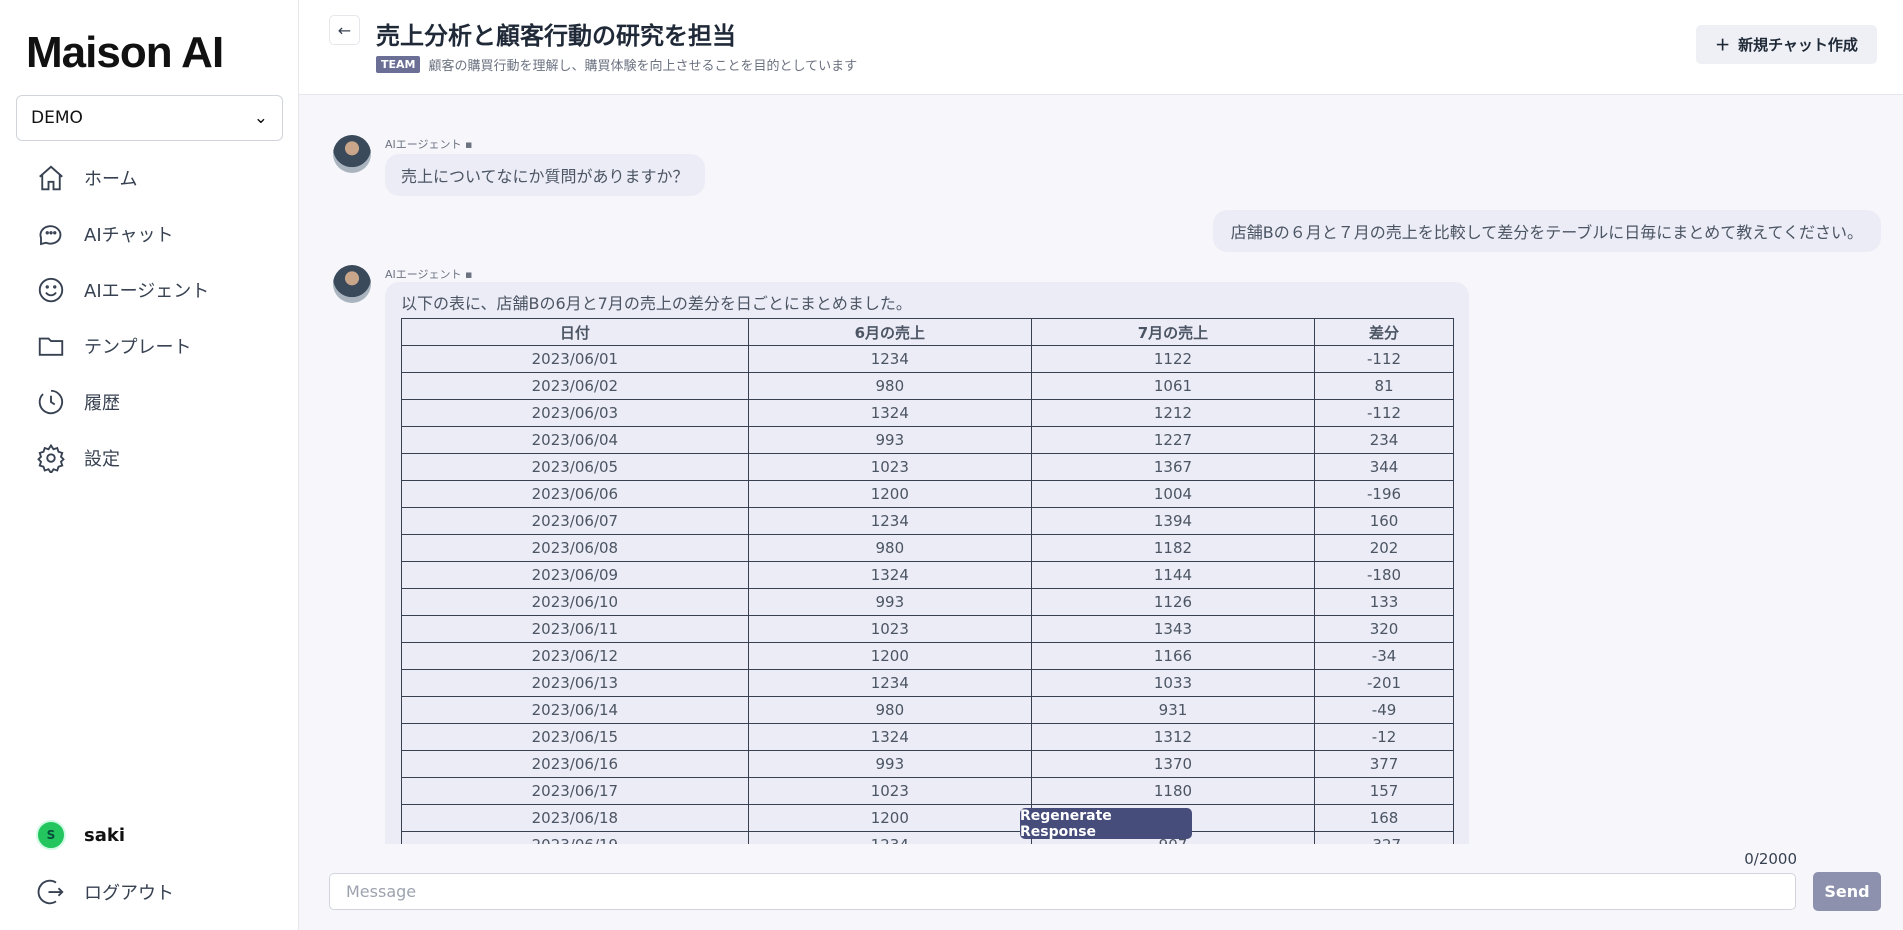 The height and width of the screenshot is (930, 1903). Describe the element at coordinates (1384, 602) in the screenshot. I see `table-cell: 133` at that location.